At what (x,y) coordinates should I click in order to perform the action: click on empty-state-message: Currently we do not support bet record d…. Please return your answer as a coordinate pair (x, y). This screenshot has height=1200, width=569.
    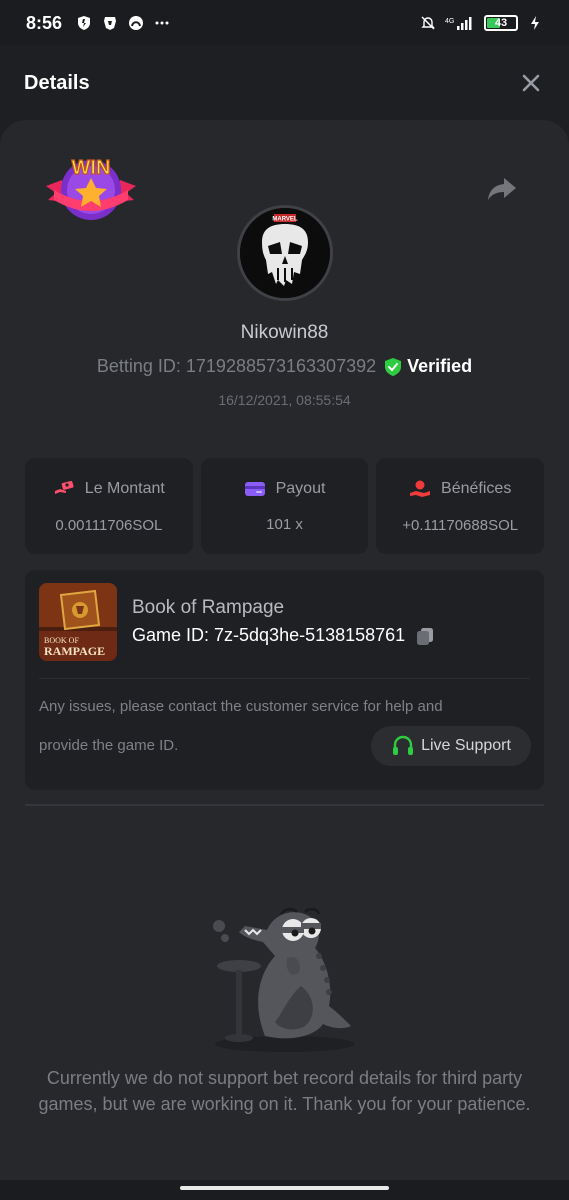
    Looking at the image, I should click on (284, 1091).